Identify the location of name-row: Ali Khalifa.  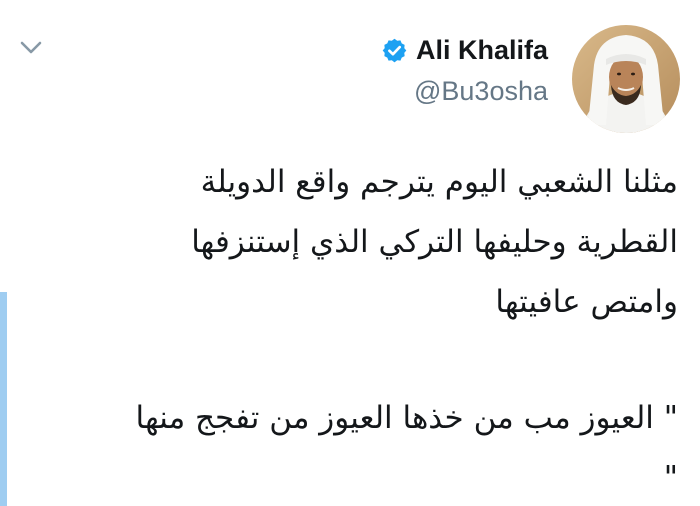
(464, 50).